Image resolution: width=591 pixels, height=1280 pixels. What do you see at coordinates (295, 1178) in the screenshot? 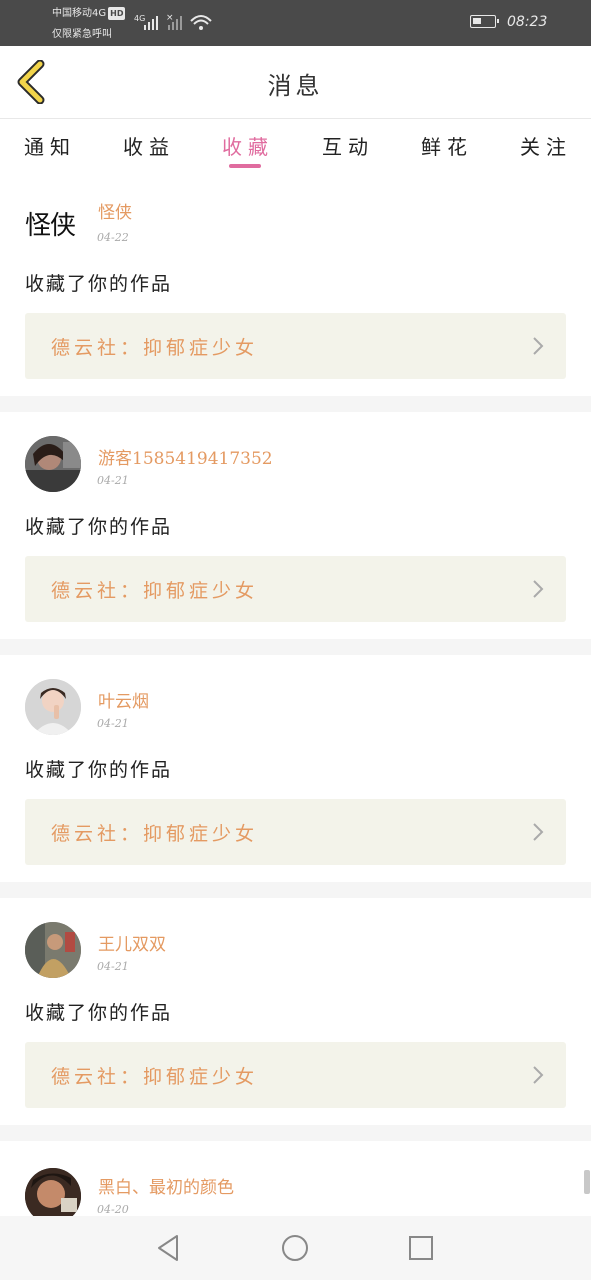
I see `list-item: 黑白、最初的颜色 04-20` at bounding box center [295, 1178].